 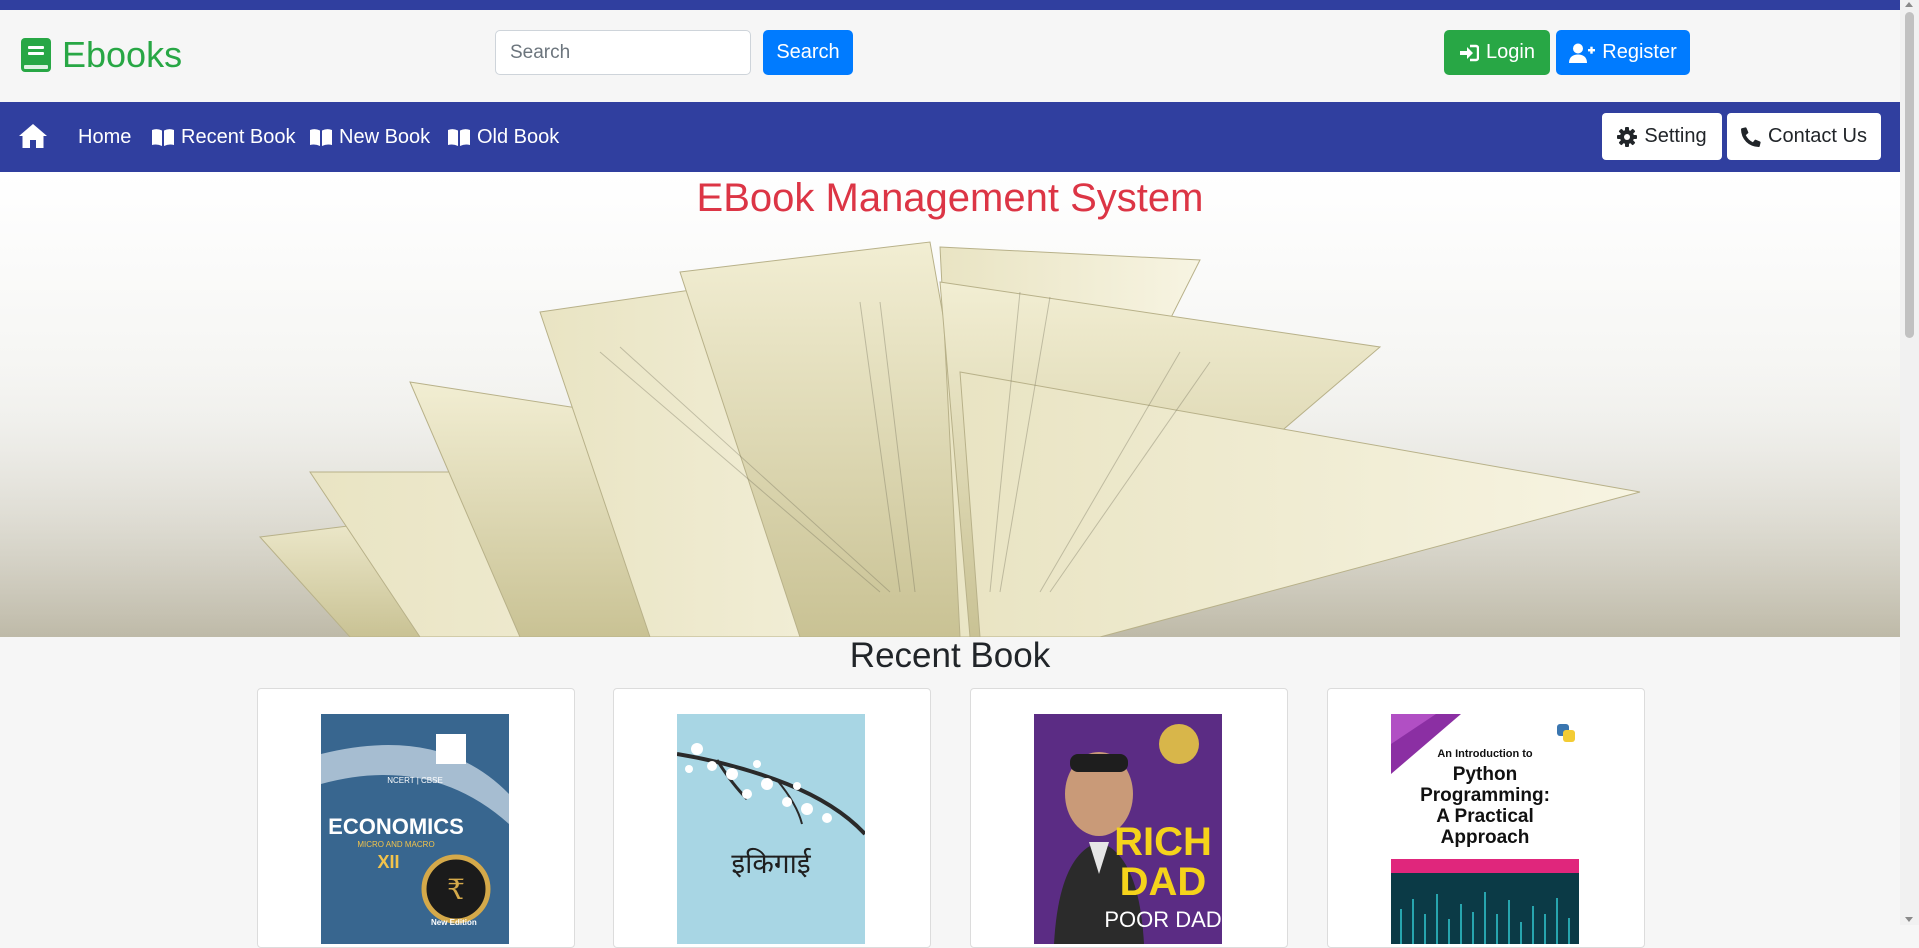 I want to click on cover-line: NCERT | CBSE, so click(x=415, y=780).